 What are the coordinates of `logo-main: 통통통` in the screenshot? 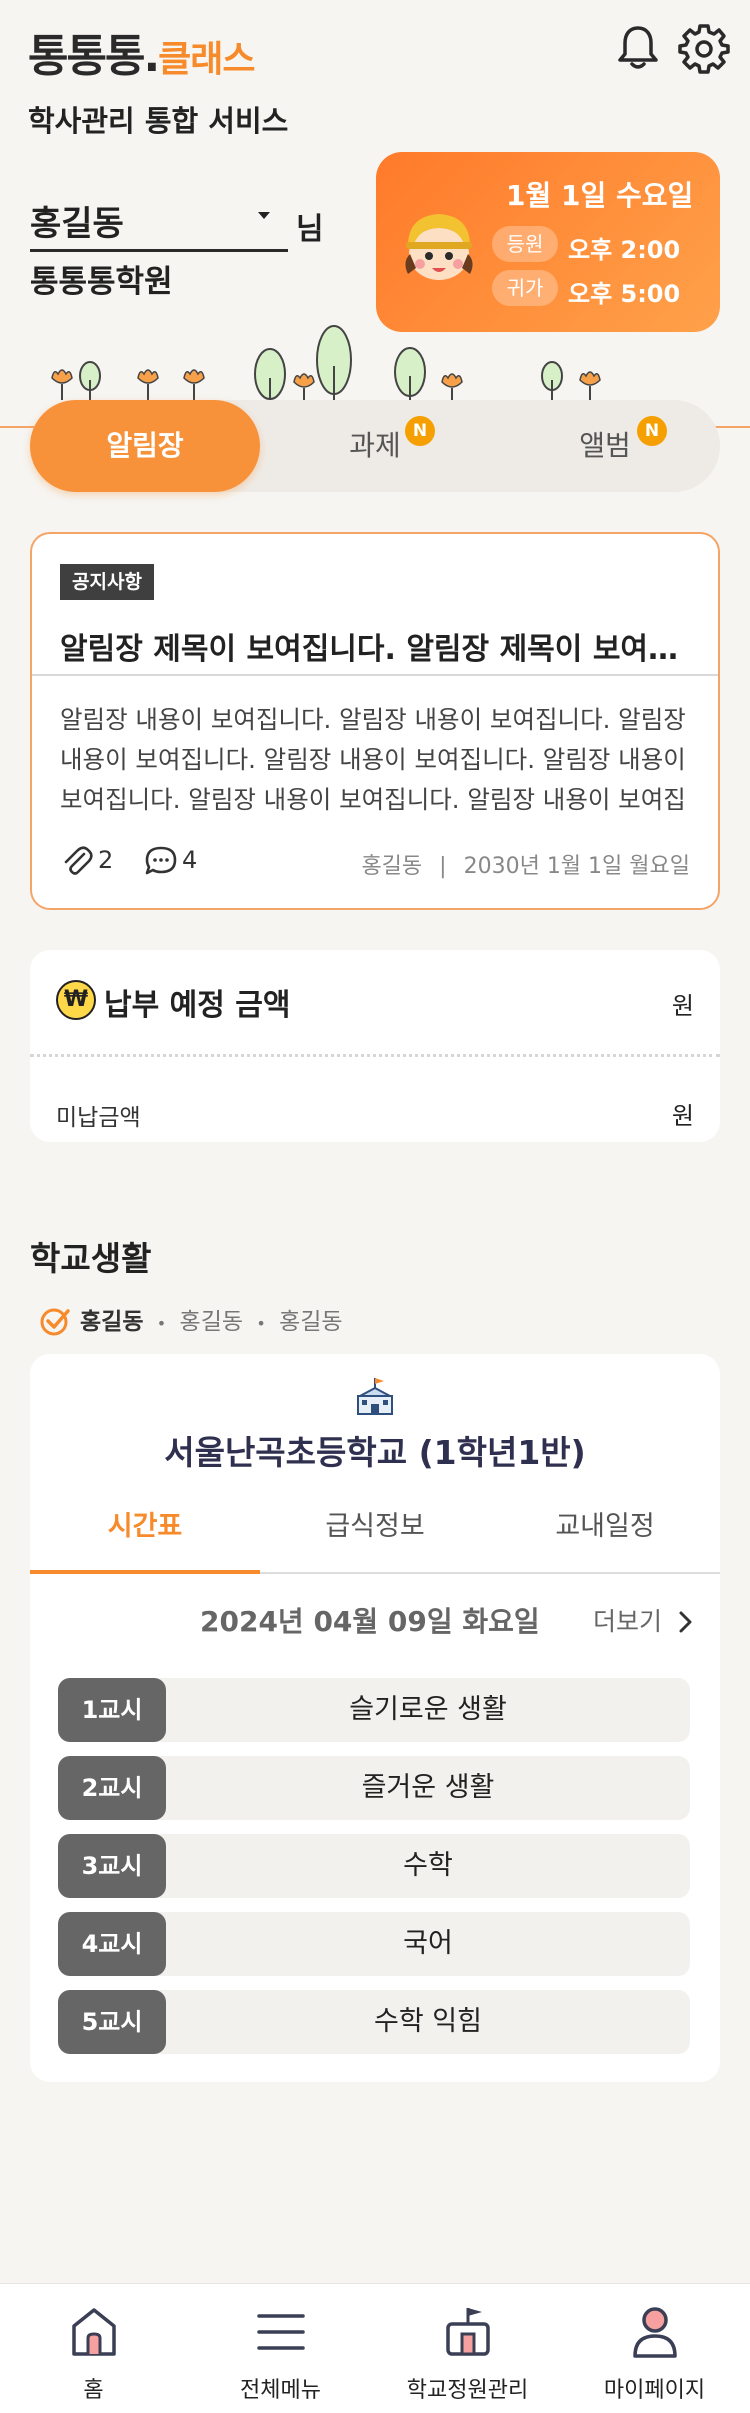 It's located at (86, 56).